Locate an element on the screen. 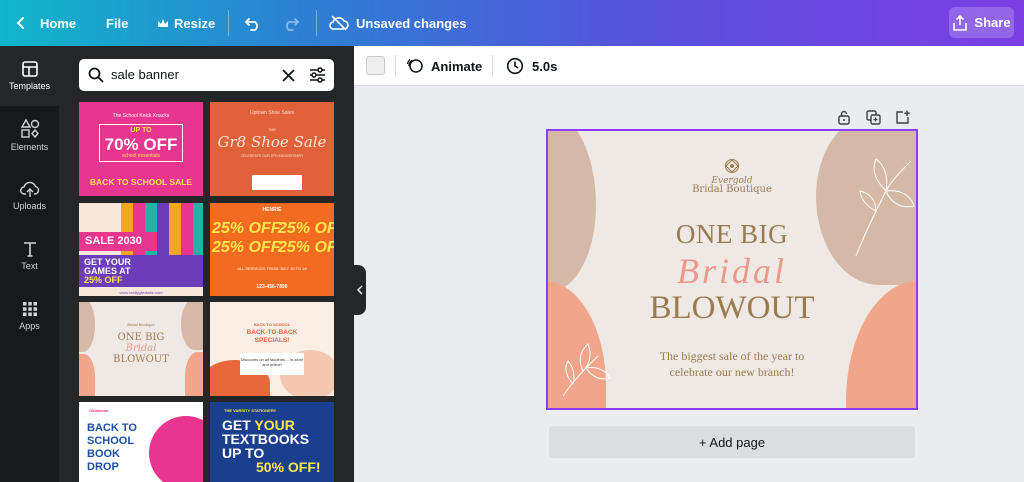  file-label: File is located at coordinates (117, 23).